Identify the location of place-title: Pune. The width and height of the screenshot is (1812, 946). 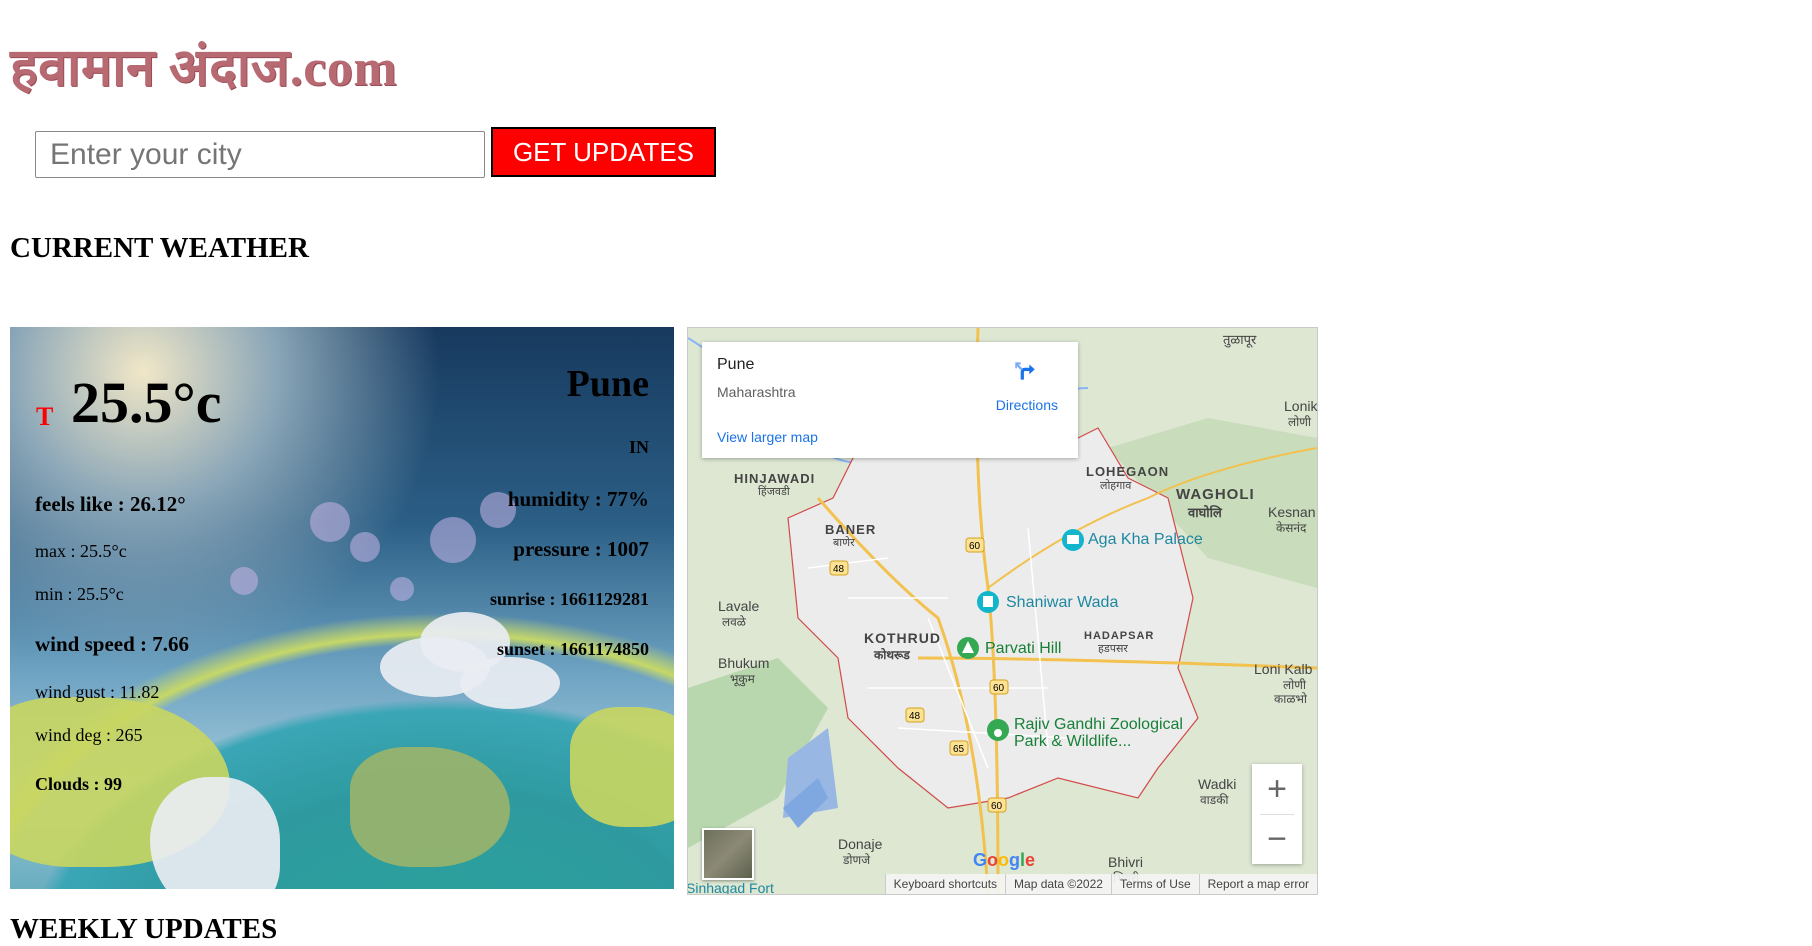
(736, 364).